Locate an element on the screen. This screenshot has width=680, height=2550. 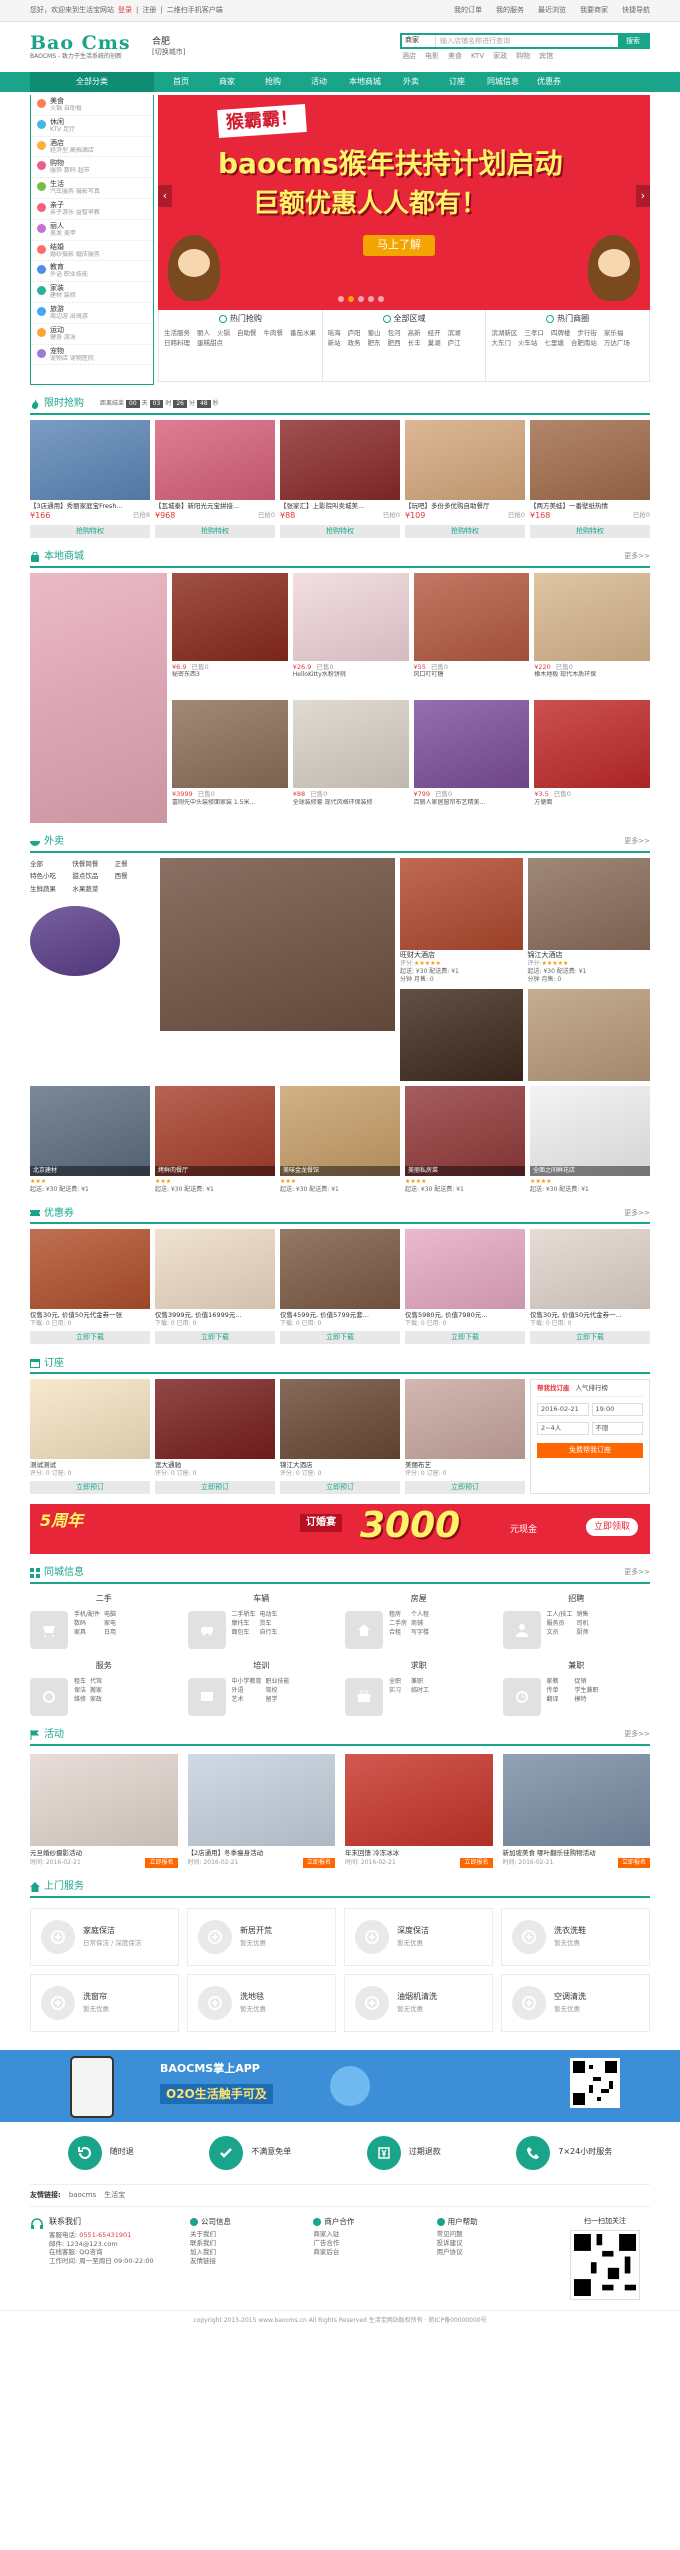
register-link: 注册 is located at coordinates (149, 10).